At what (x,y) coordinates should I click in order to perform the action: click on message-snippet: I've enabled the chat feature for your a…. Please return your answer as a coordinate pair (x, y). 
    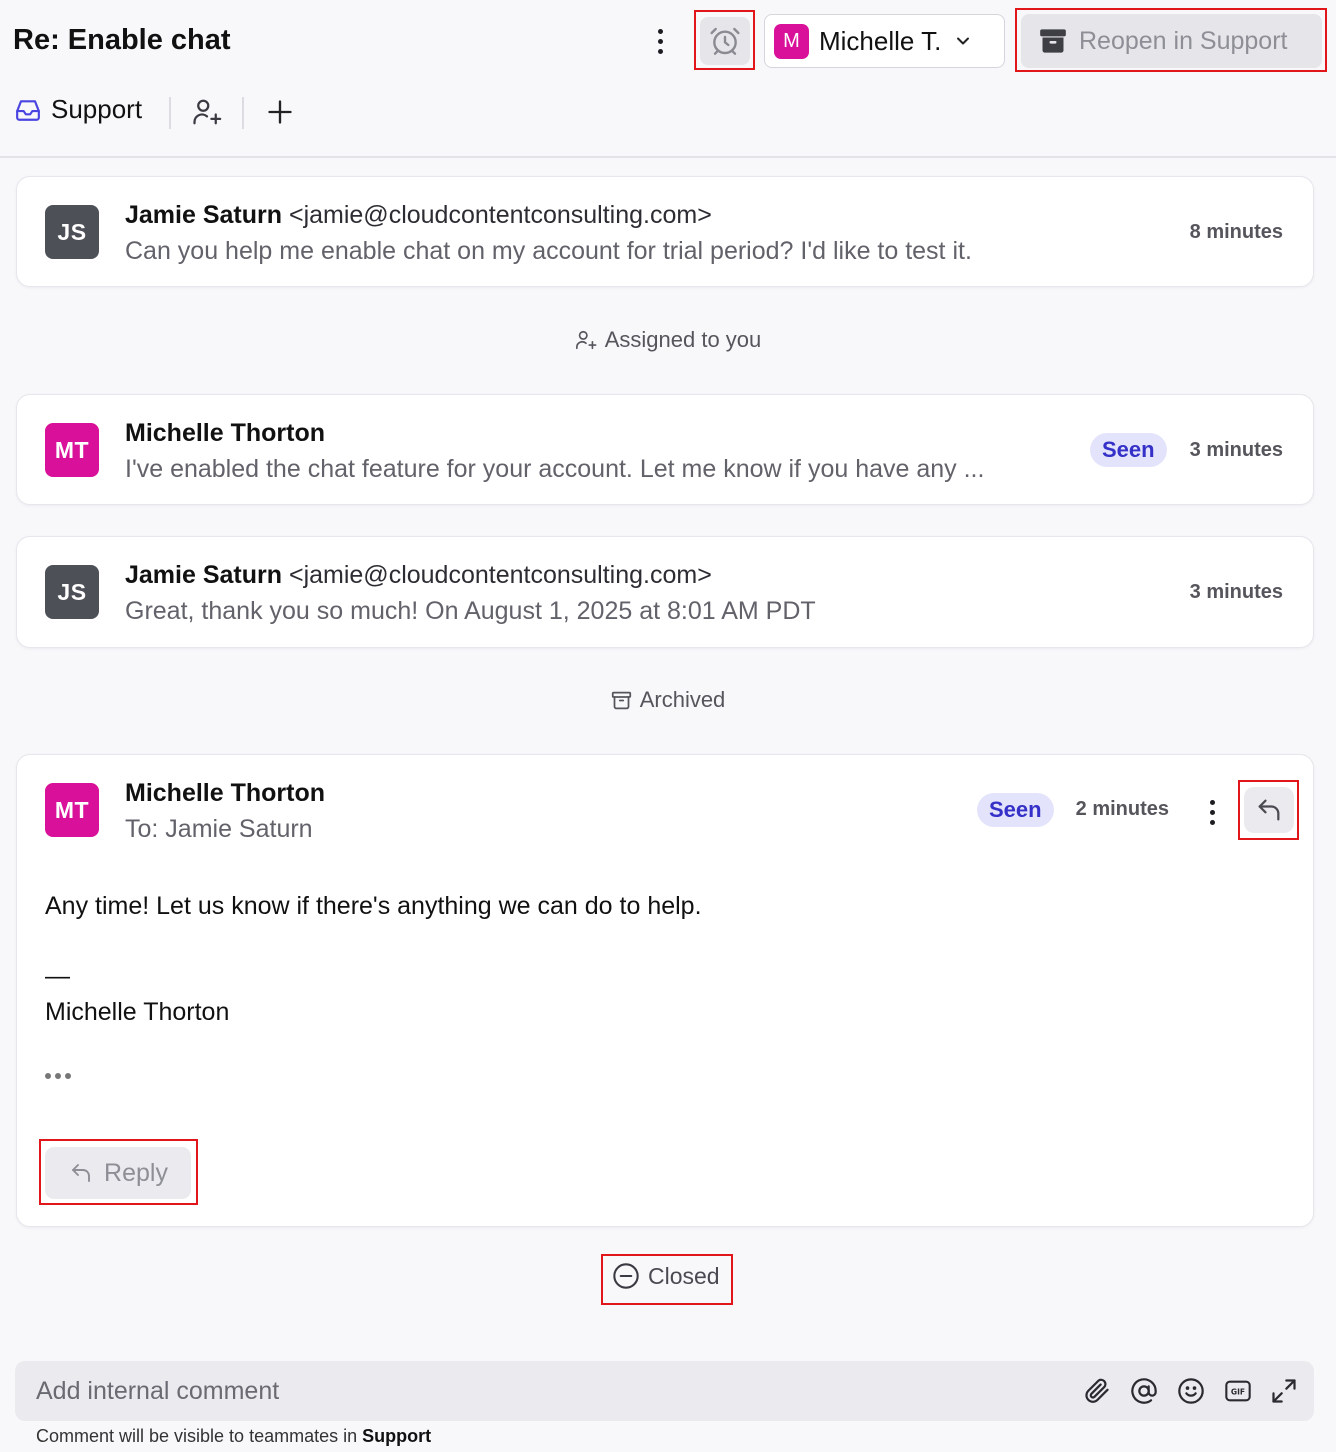
    Looking at the image, I should click on (555, 469).